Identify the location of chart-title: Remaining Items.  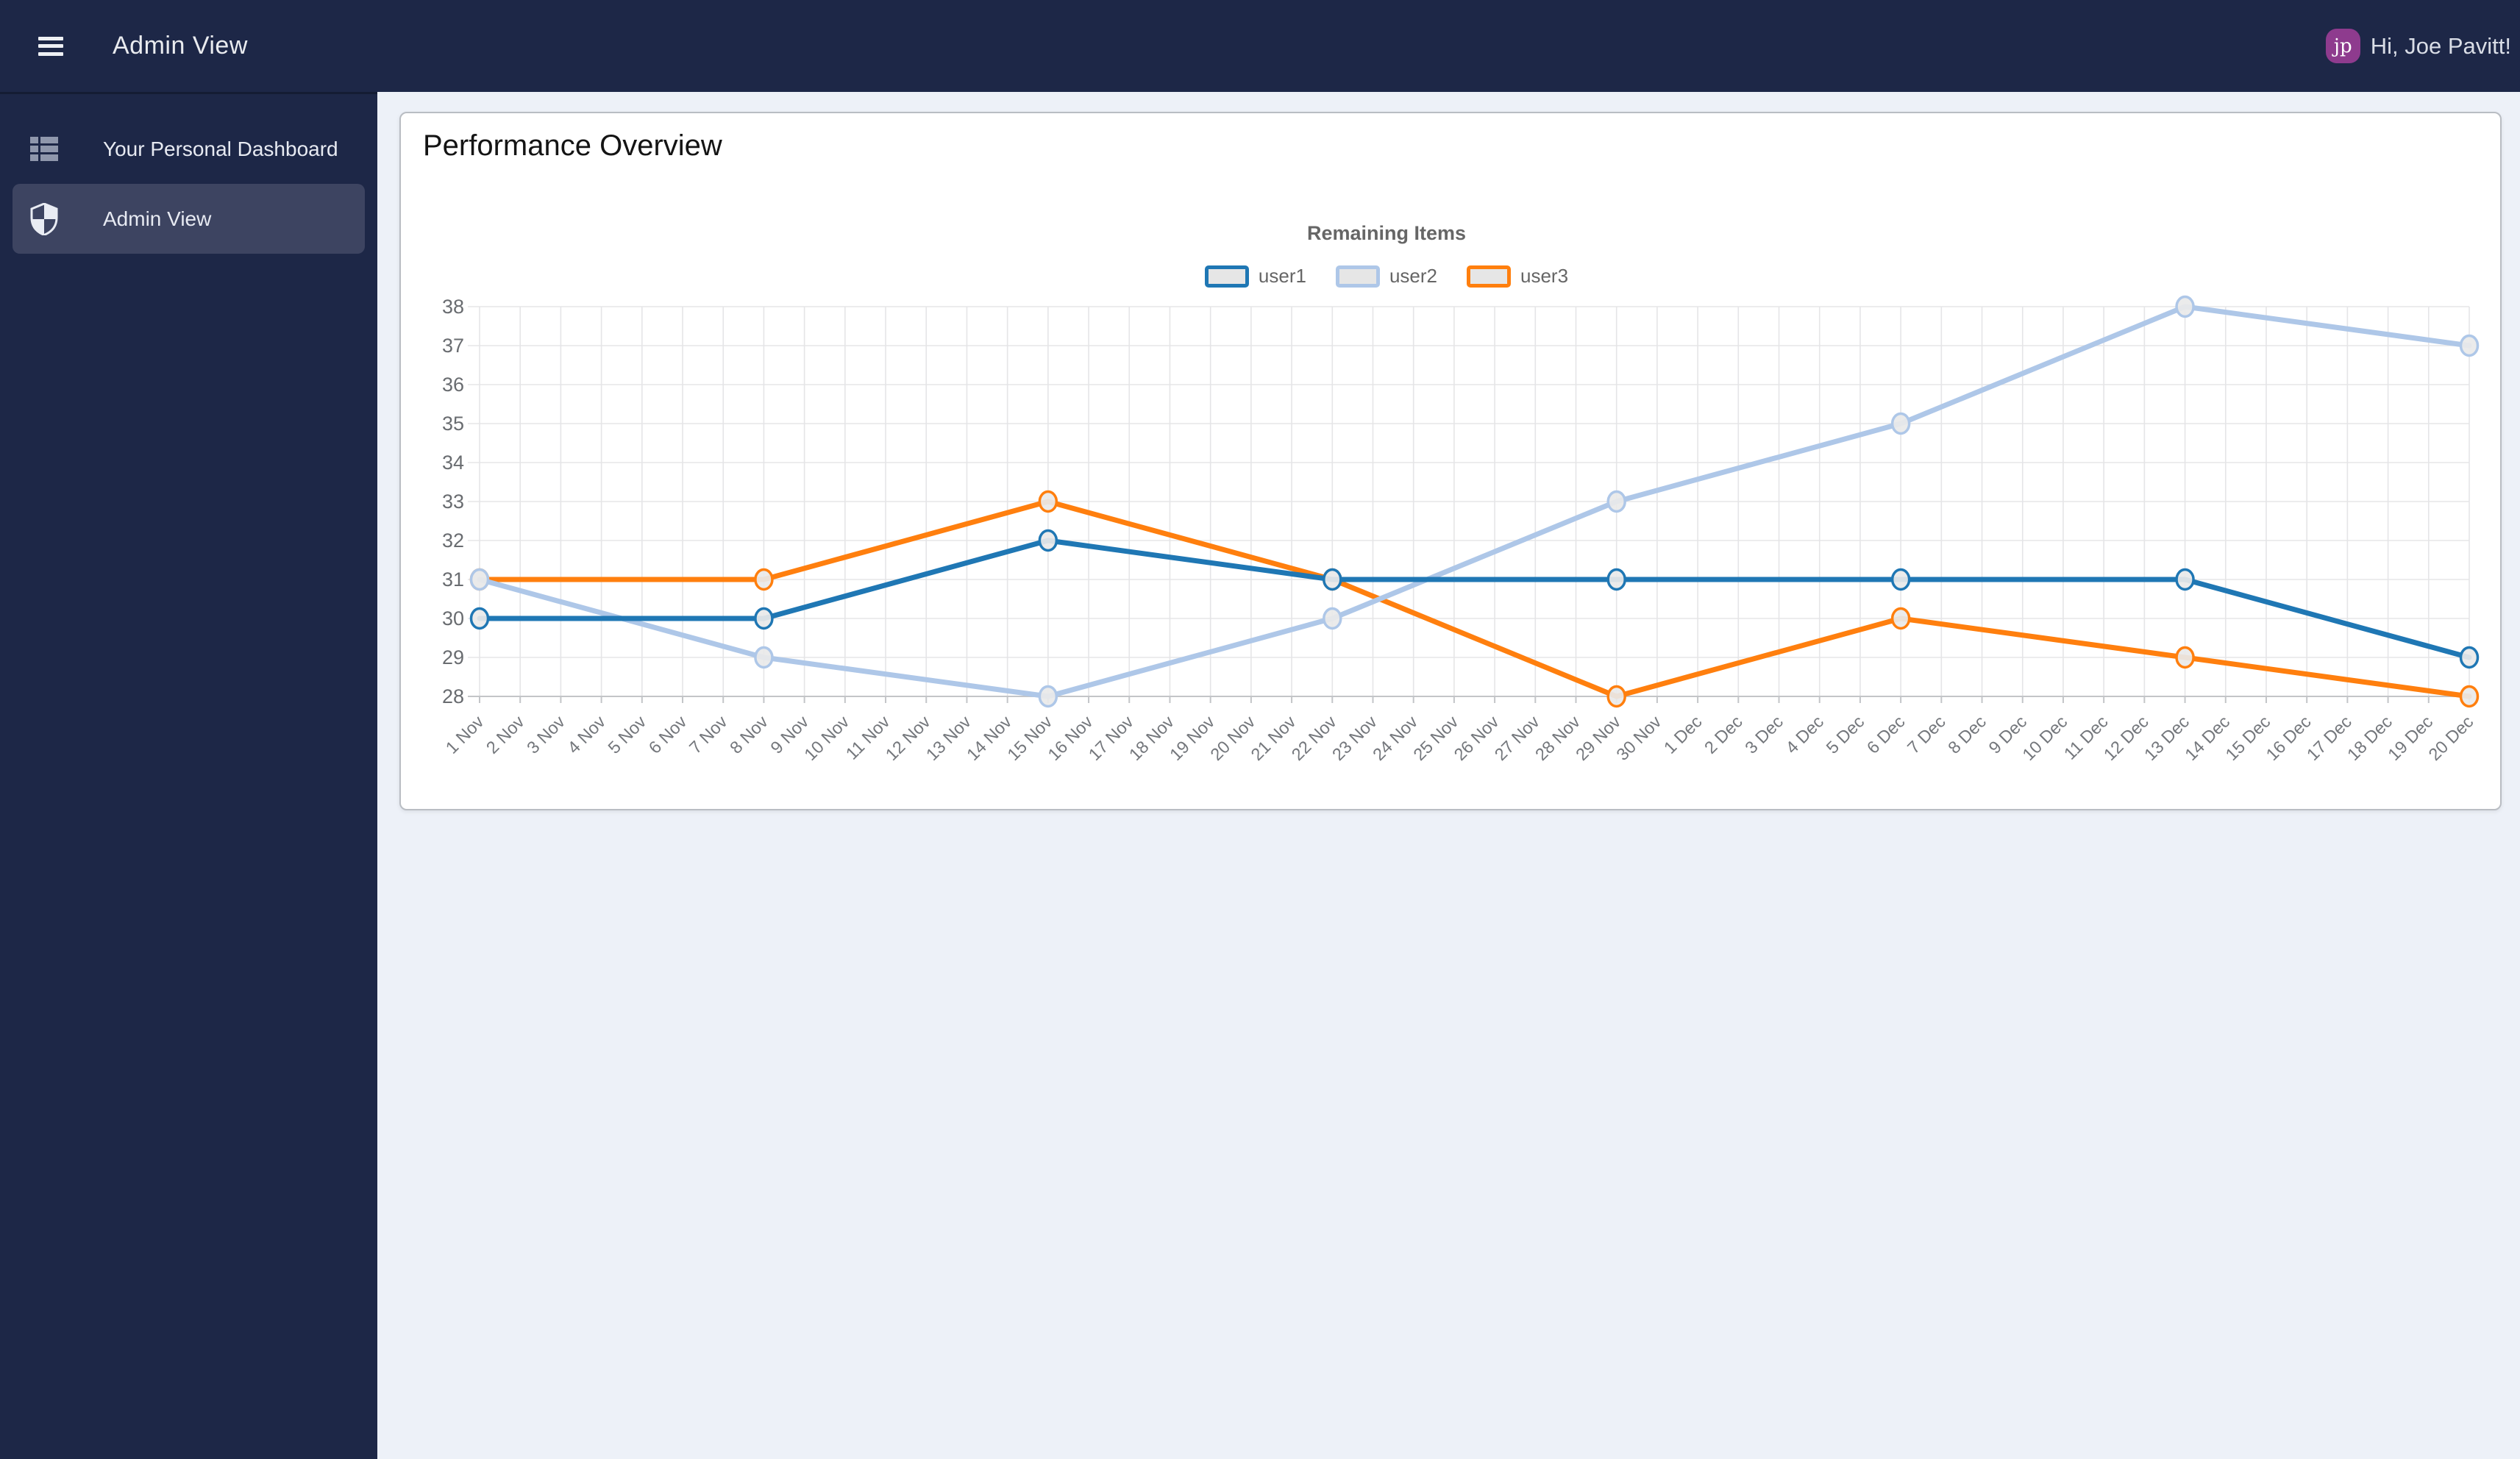
(1386, 233).